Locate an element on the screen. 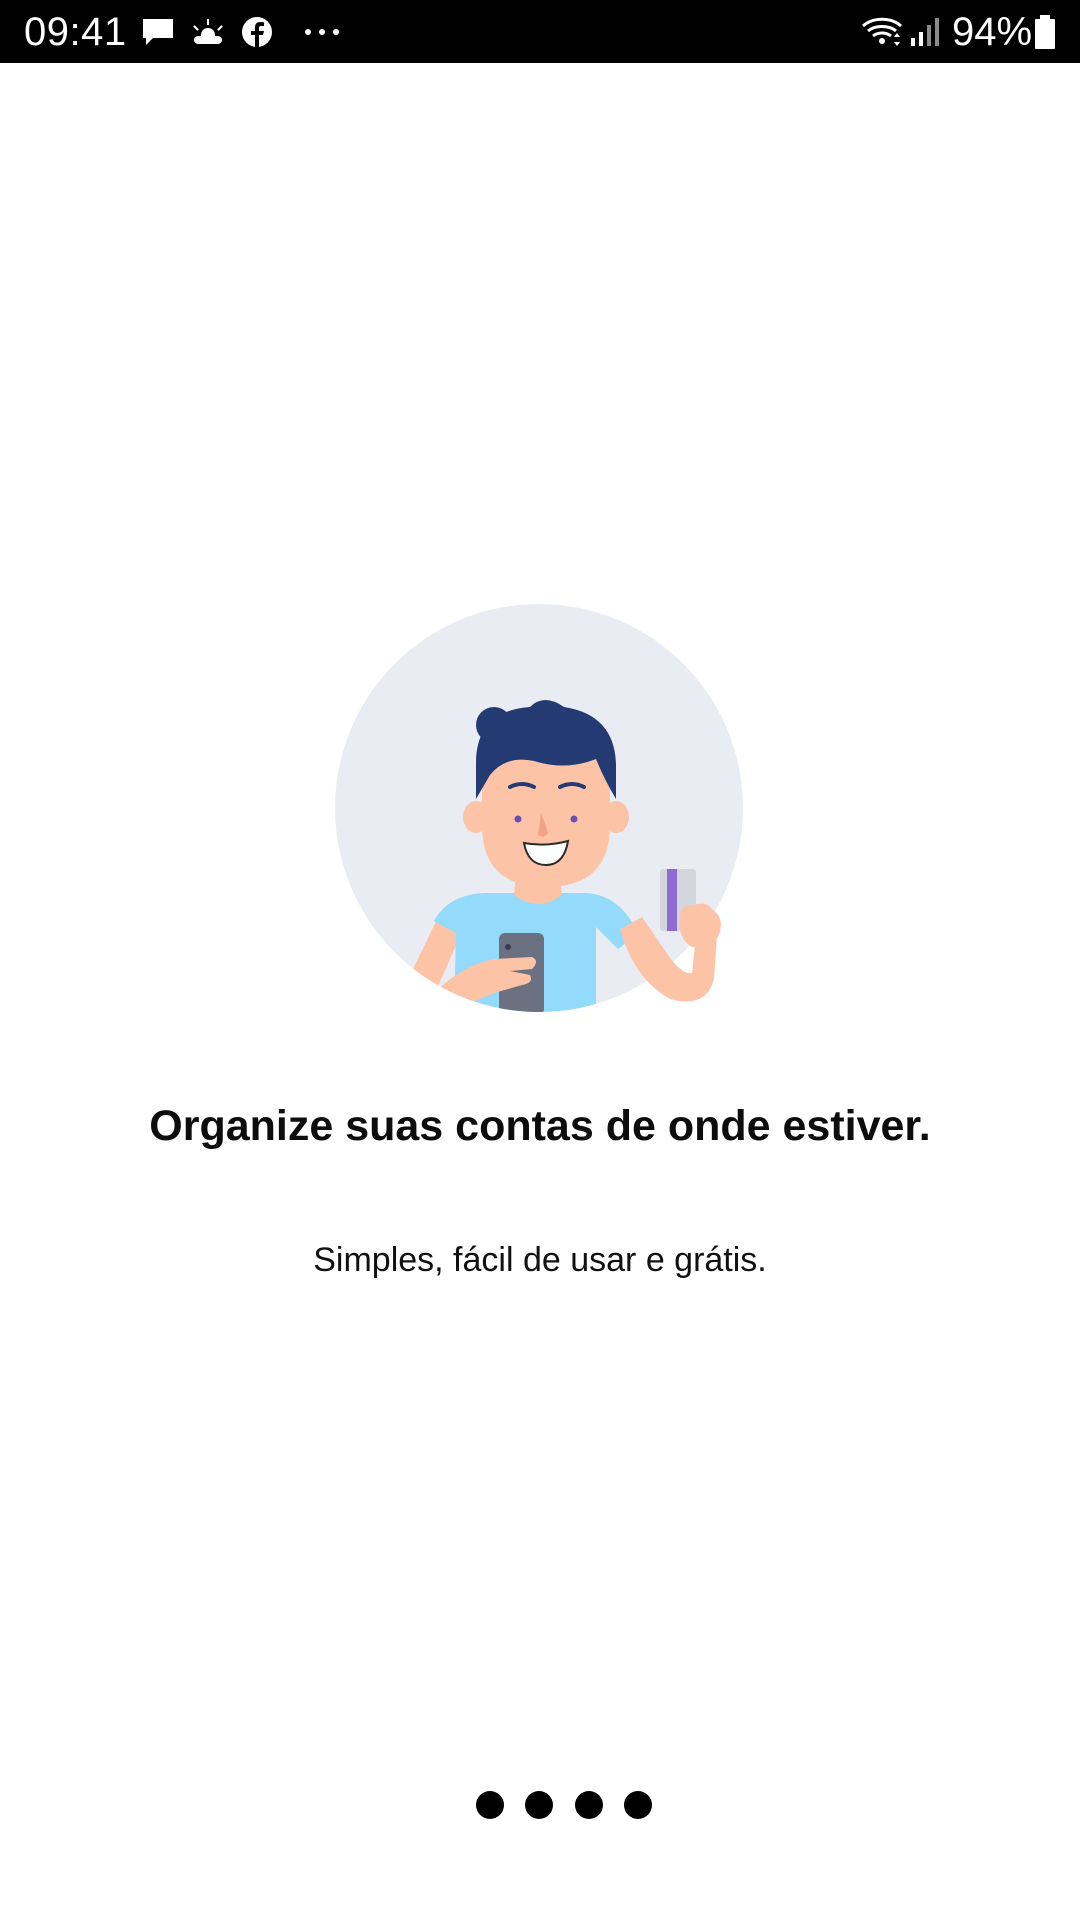  message-icon is located at coordinates (158, 31).